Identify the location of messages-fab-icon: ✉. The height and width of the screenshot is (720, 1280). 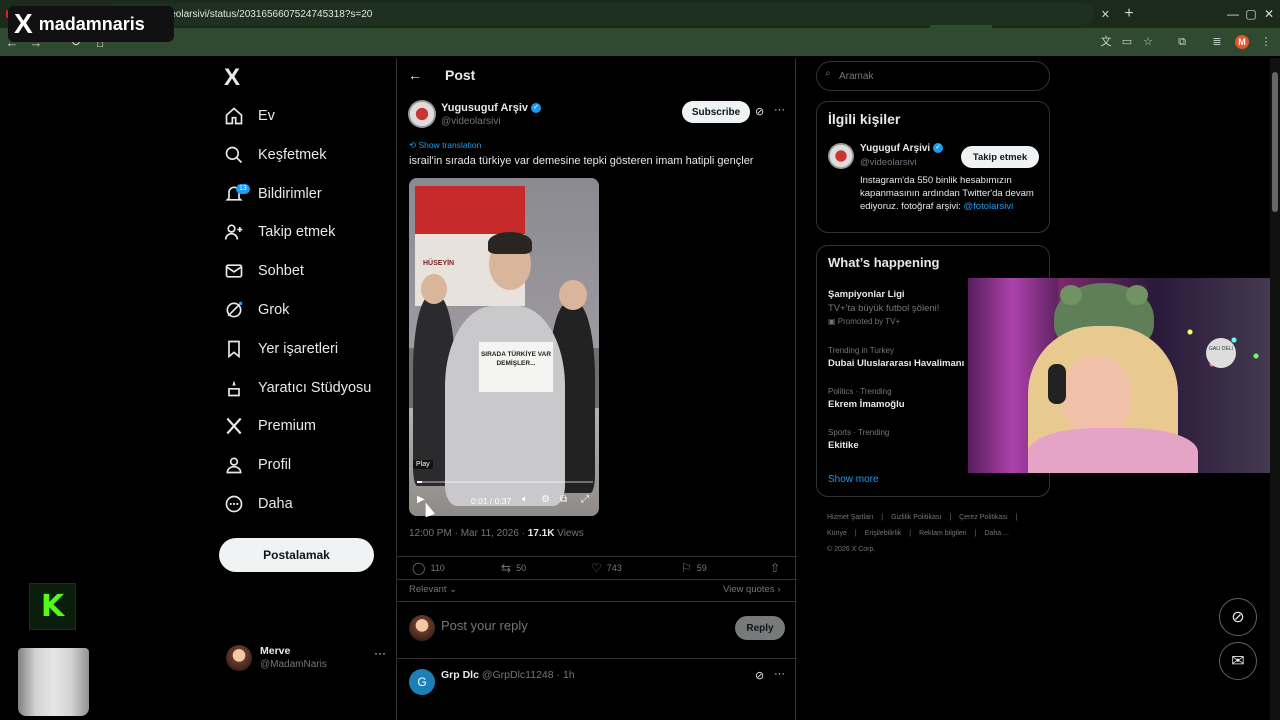
(1238, 661).